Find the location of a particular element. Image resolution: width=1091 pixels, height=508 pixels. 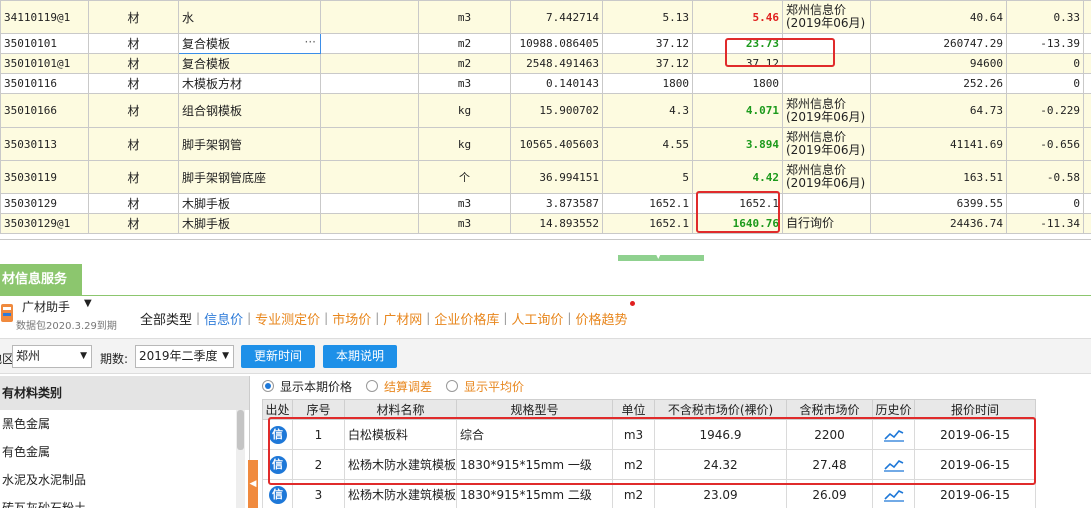

category-item: 有色金属 is located at coordinates (124, 452).